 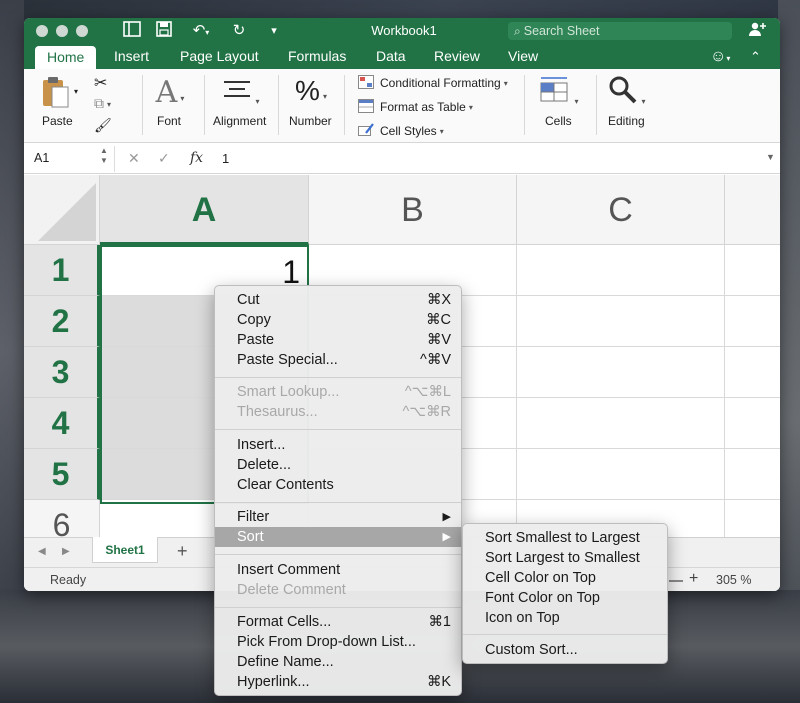 I want to click on menu-item-copy: Copy ⌘C, so click(x=338, y=320).